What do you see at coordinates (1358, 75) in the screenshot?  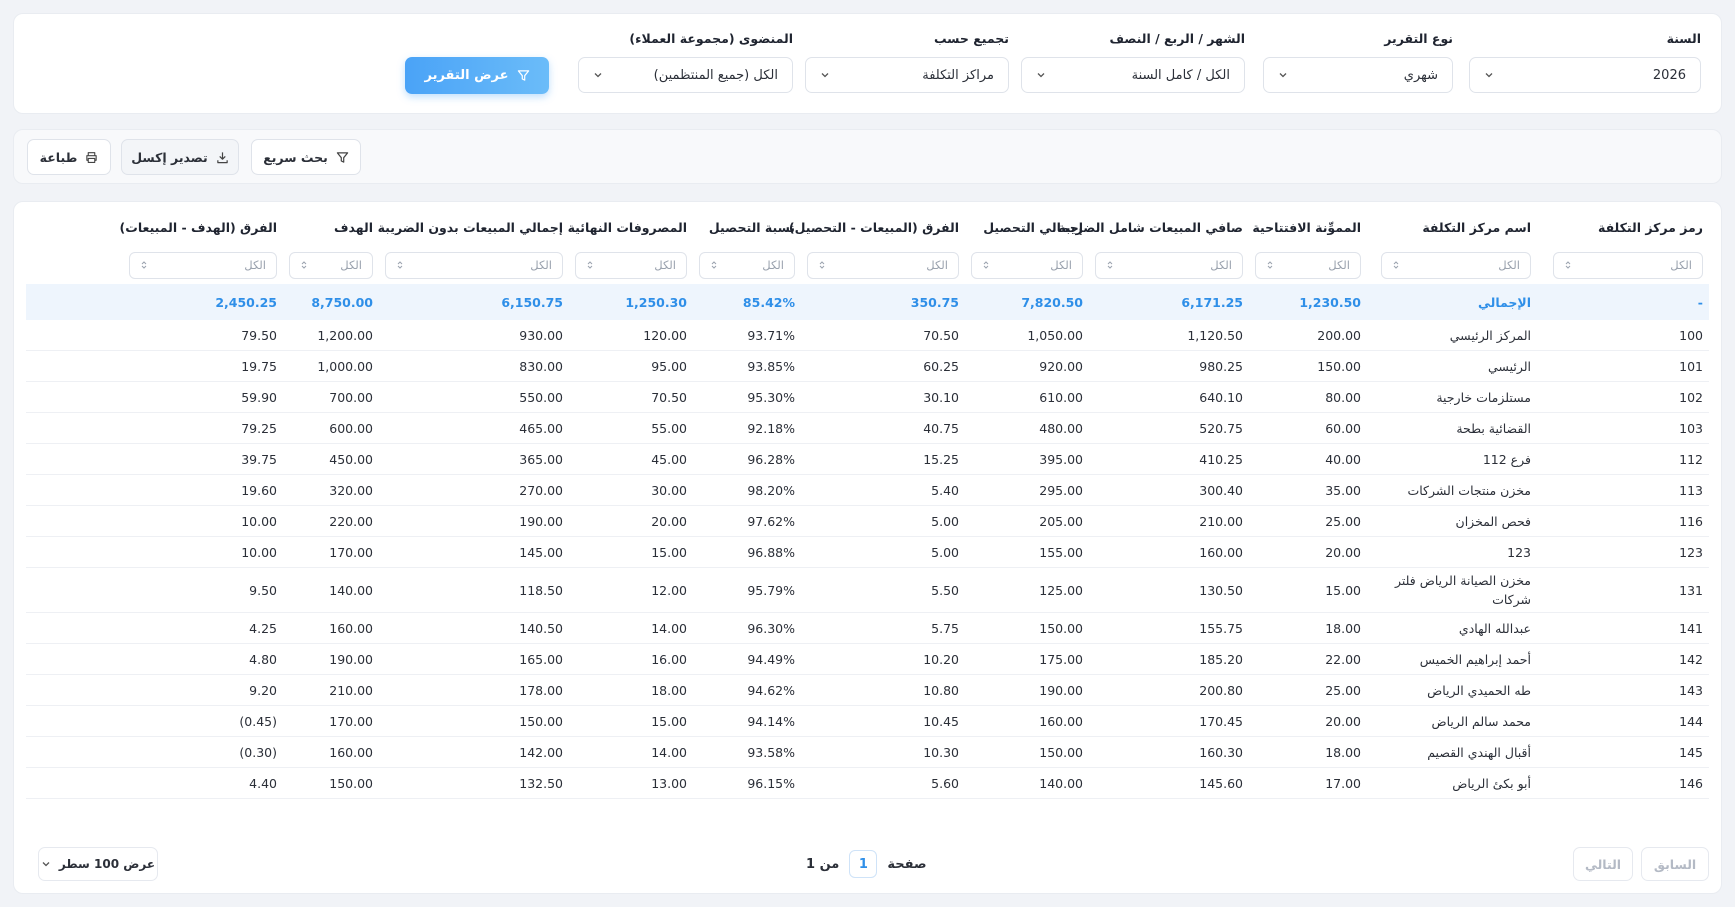 I see `report-type-select: شهري` at bounding box center [1358, 75].